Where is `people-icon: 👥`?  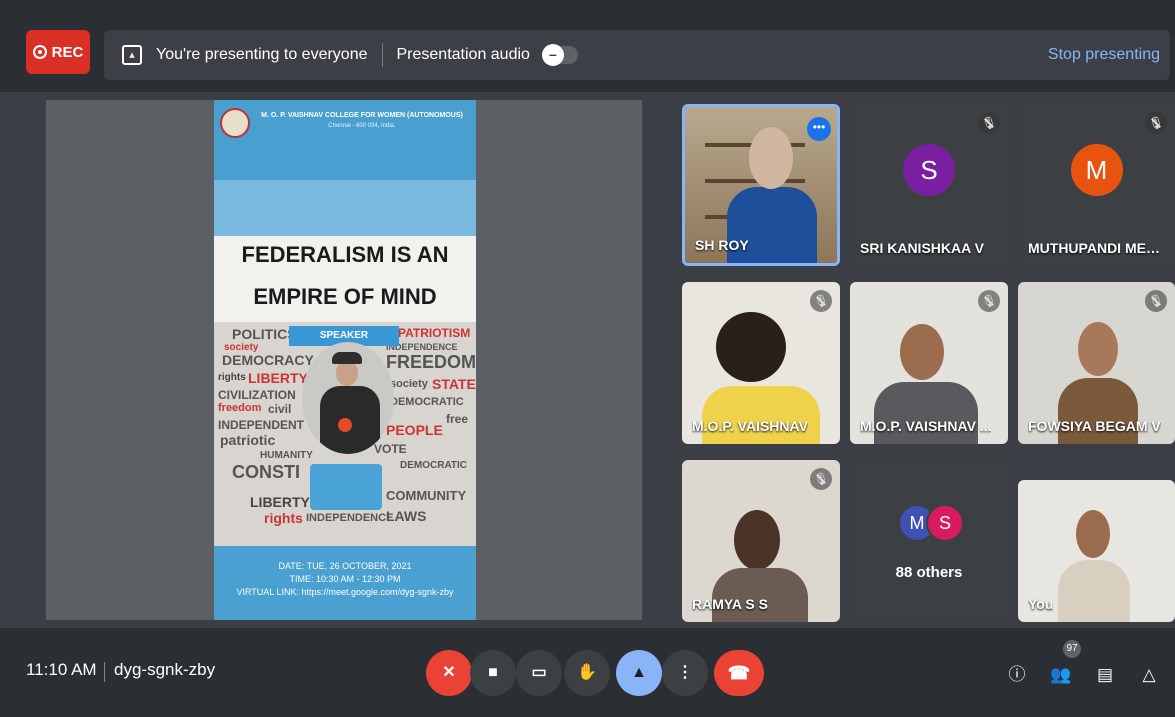 people-icon: 👥 is located at coordinates (1061, 674).